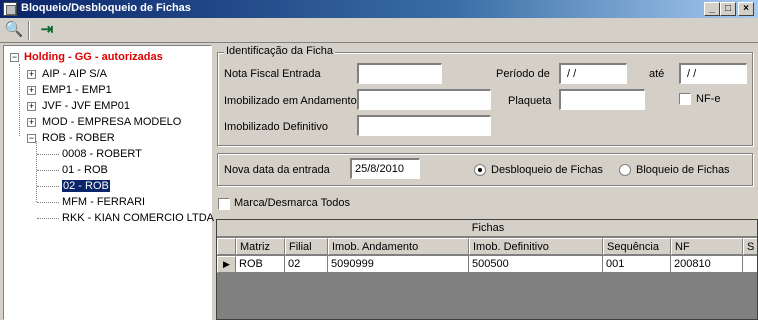  I want to click on window-title: Bloqueio/Desbloqueio de Fichas, so click(106, 8).